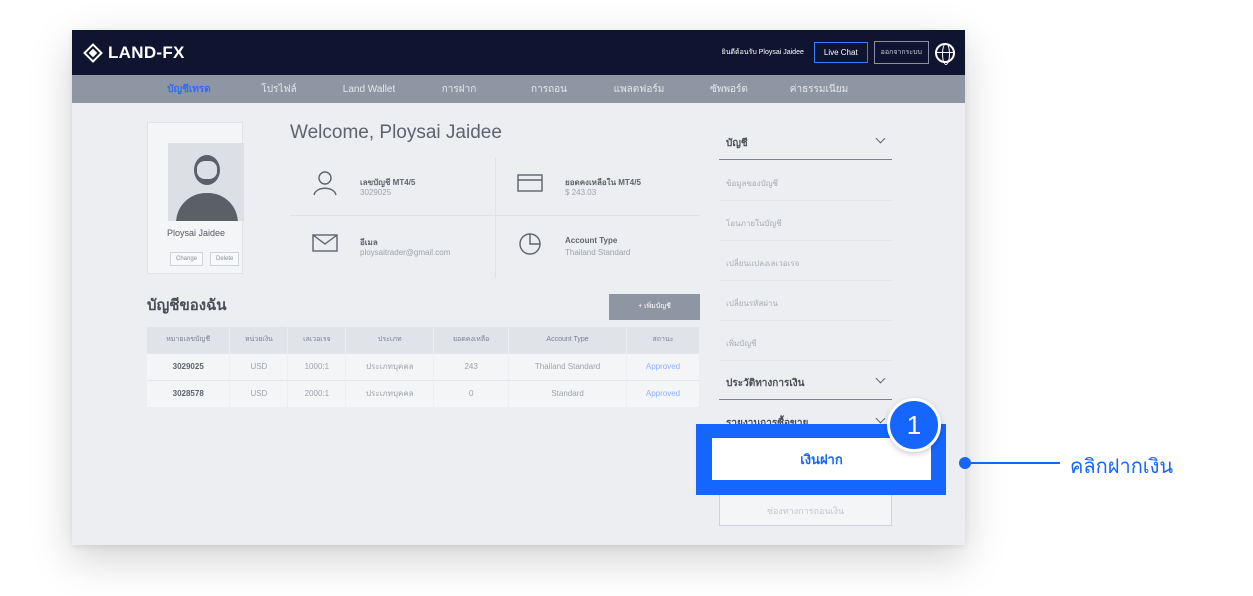 The width and height of the screenshot is (1253, 596). I want to click on step-badge: 1, so click(914, 425).